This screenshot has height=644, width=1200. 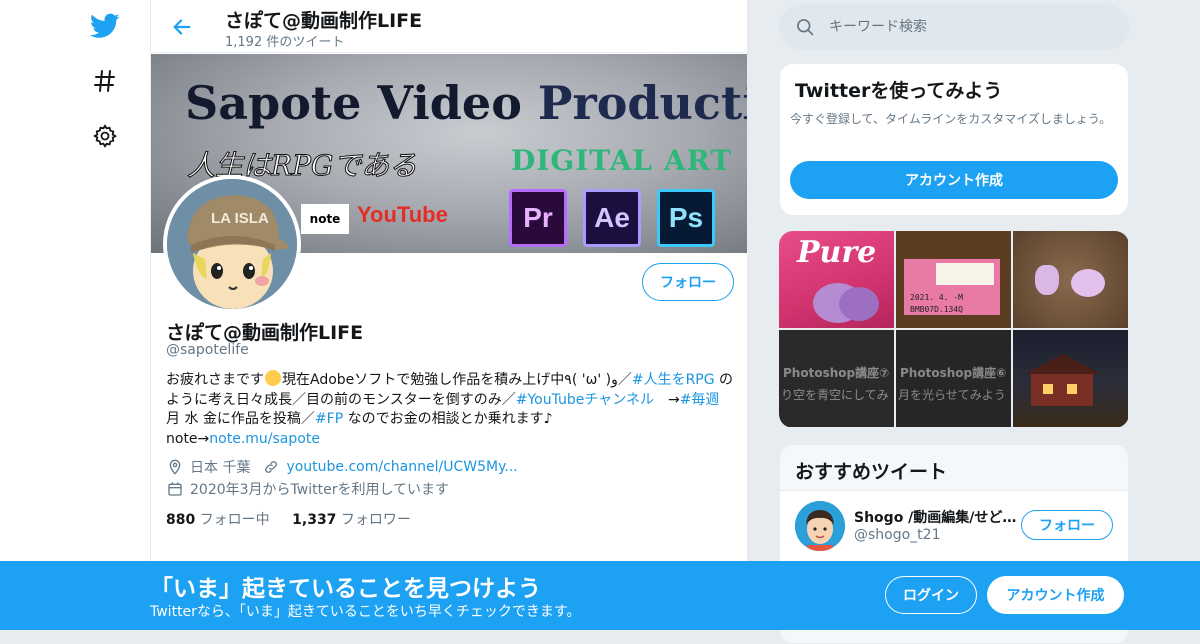 What do you see at coordinates (622, 160) in the screenshot?
I see `banner-digital-art: DIGITAL ART` at bounding box center [622, 160].